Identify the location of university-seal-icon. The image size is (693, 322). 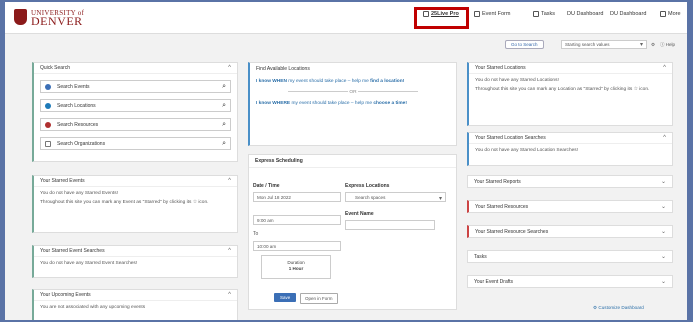
(20, 17).